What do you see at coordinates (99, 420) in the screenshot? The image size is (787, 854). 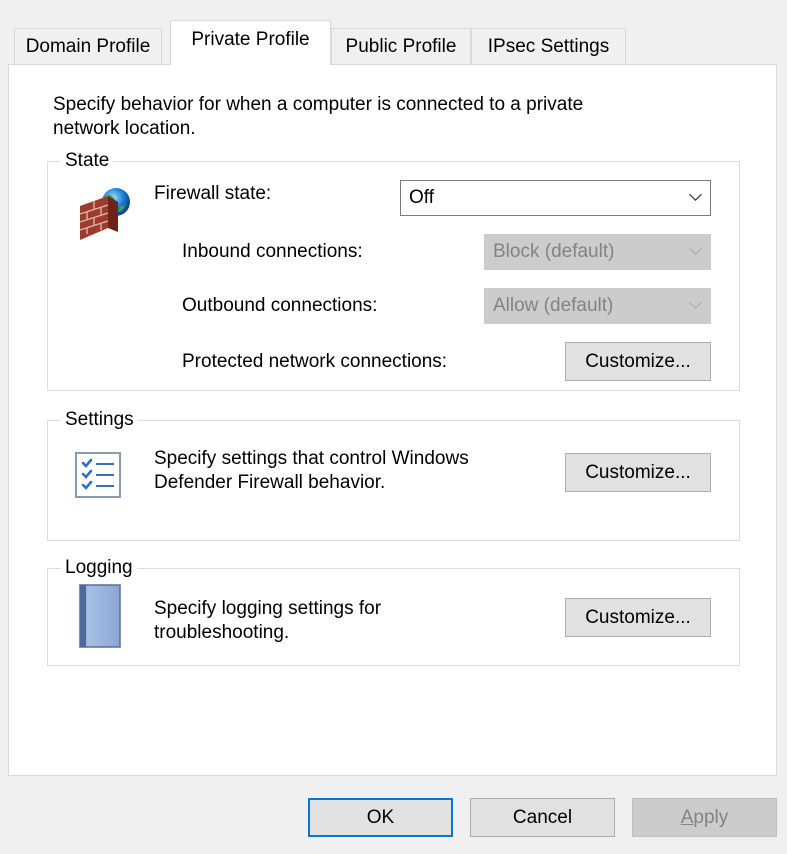 I see `settings-legend: Settings` at bounding box center [99, 420].